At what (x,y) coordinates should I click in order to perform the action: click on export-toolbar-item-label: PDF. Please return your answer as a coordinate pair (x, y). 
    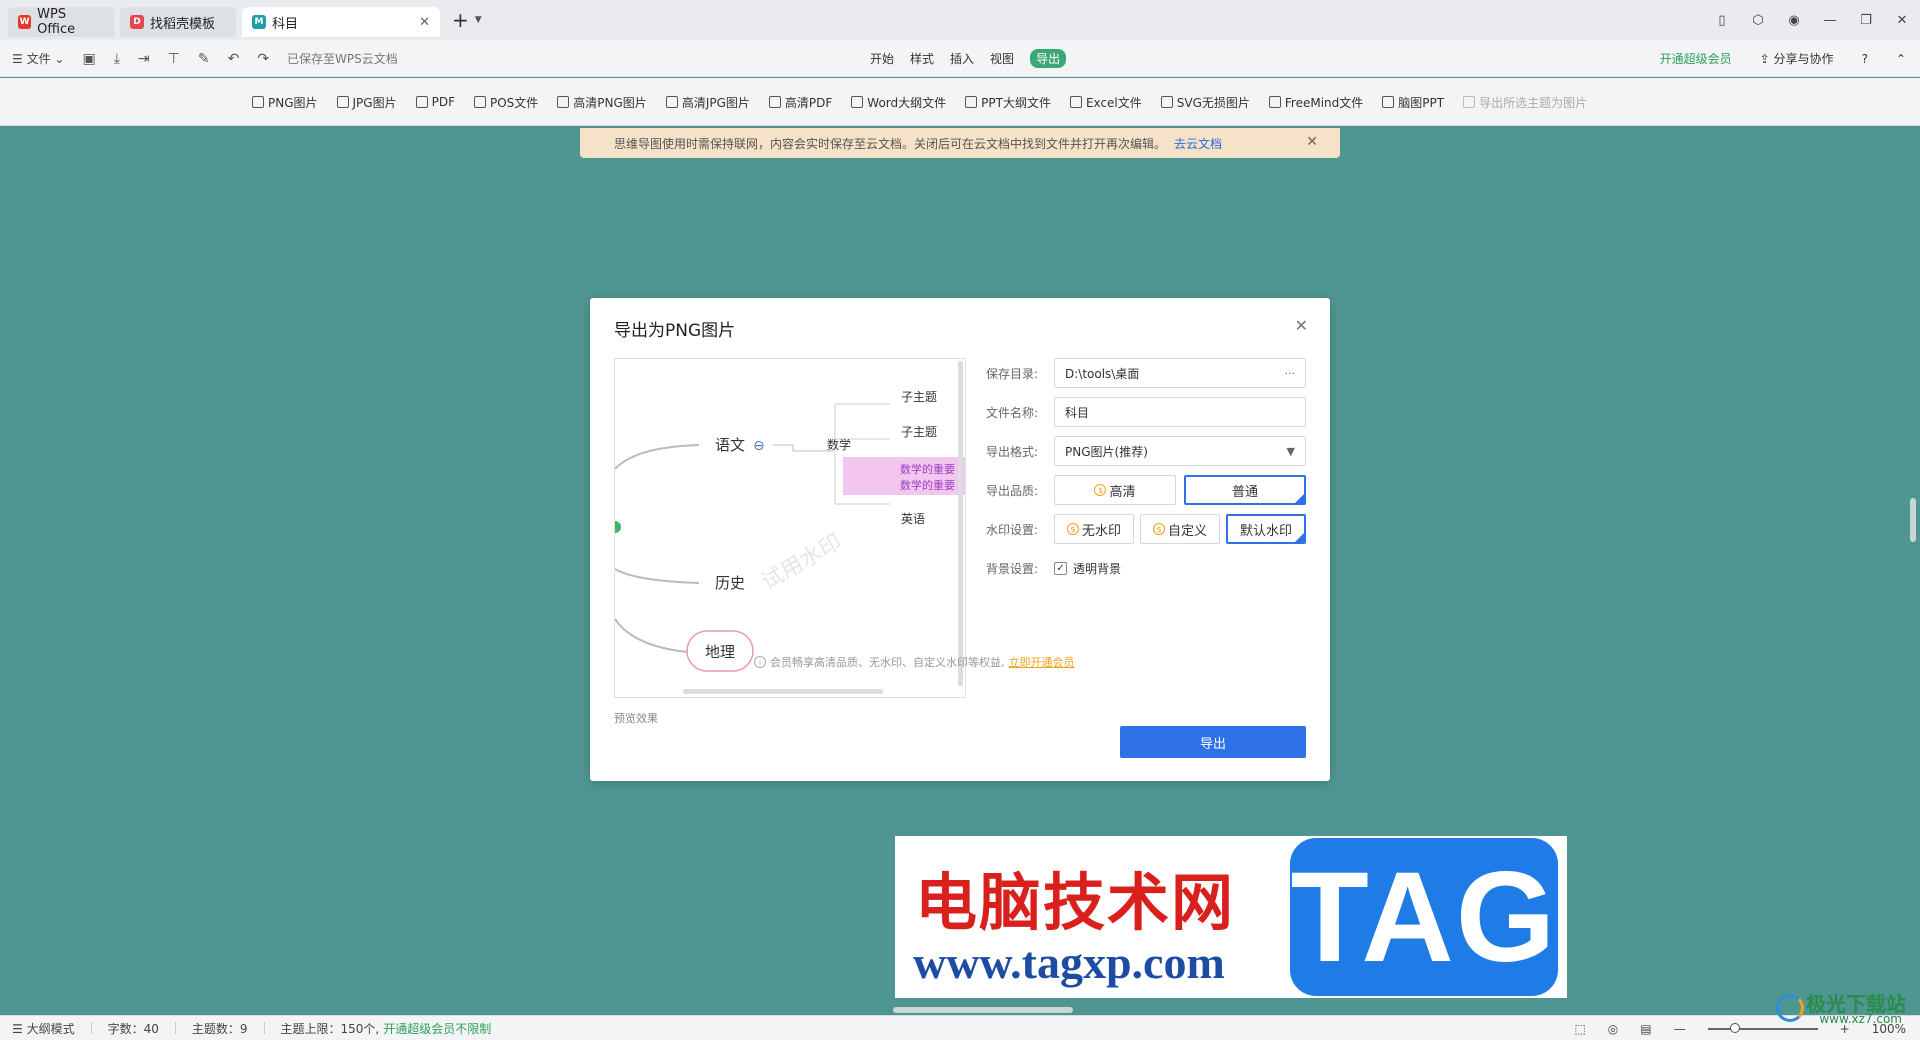
    Looking at the image, I should click on (443, 102).